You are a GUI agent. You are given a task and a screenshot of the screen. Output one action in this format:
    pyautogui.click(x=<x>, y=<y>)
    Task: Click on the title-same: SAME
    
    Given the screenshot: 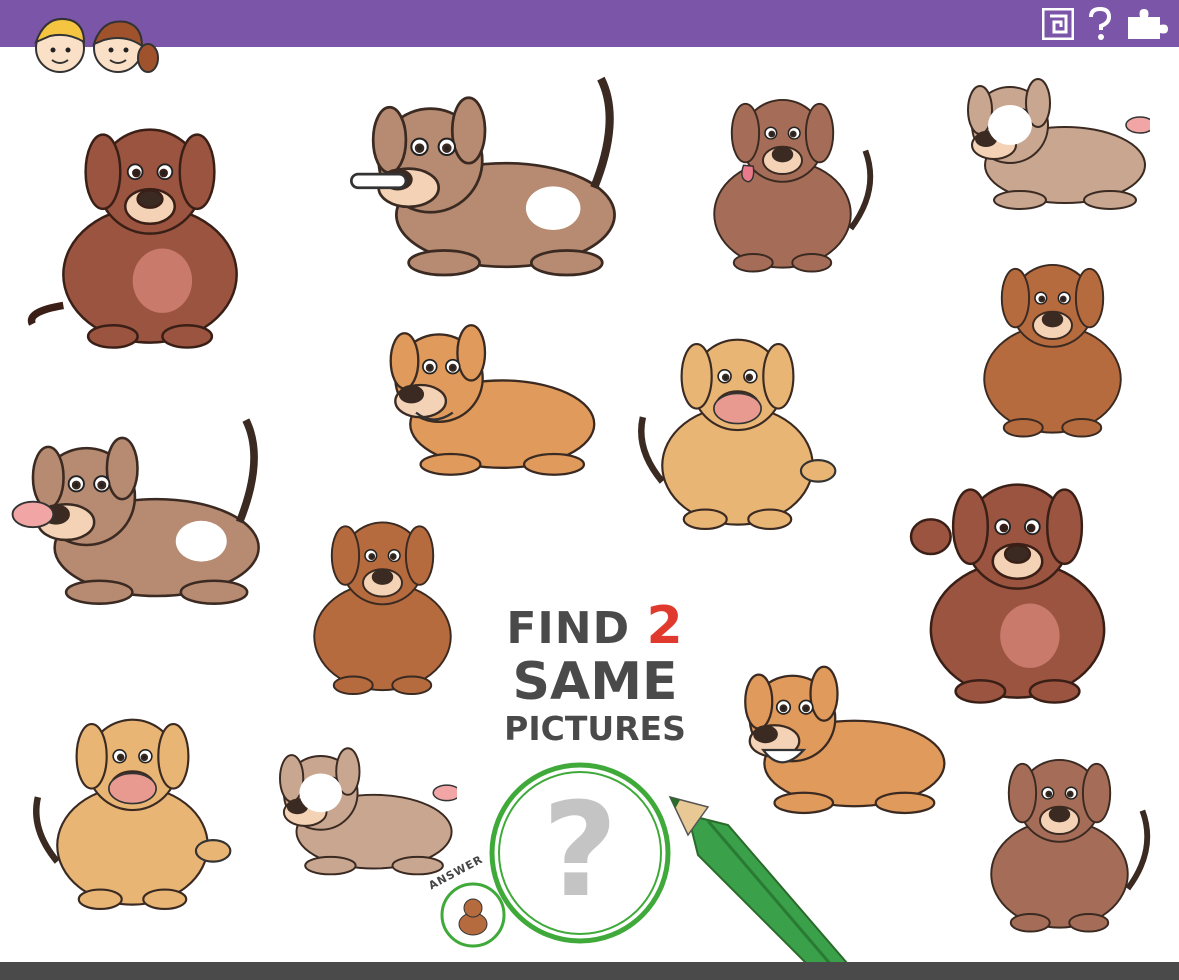 What is the action you would take?
    pyautogui.click(x=595, y=682)
    